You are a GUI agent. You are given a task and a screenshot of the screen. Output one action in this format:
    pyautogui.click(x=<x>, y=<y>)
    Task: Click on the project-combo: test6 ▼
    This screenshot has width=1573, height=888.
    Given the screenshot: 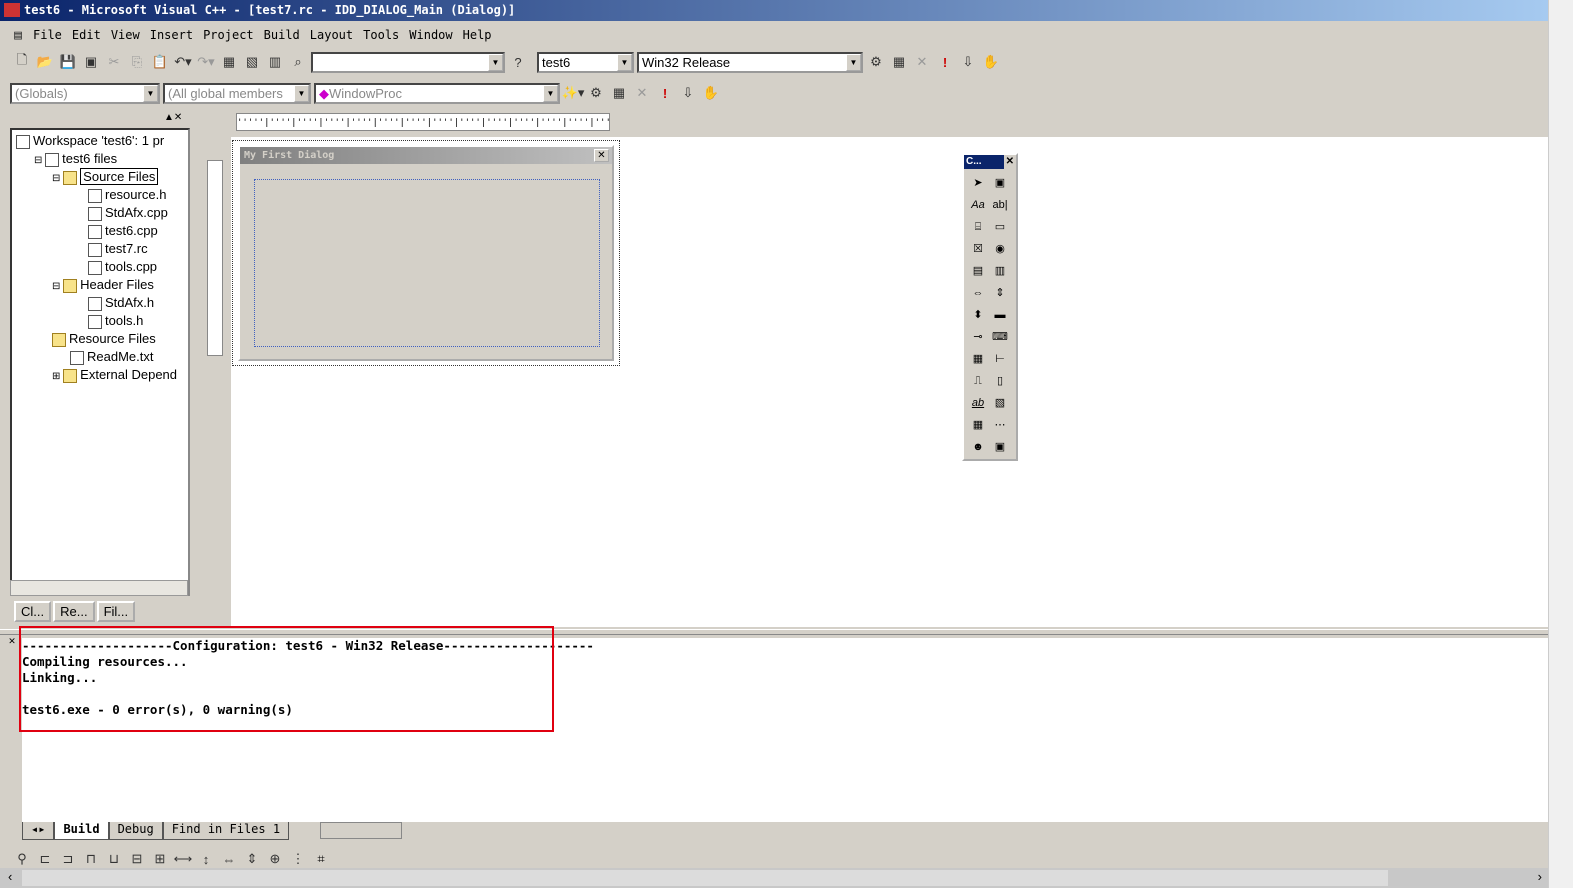 What is the action you would take?
    pyautogui.click(x=585, y=62)
    